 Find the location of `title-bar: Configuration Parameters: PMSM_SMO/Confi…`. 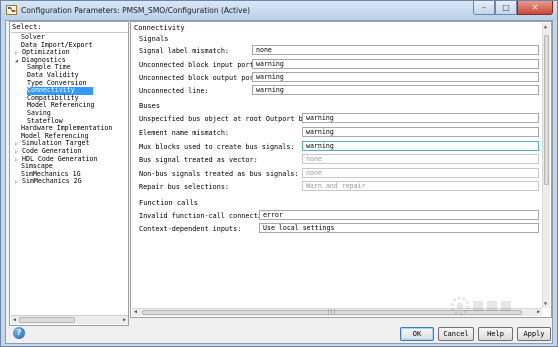

title-bar: Configuration Parameters: PMSM_SMO/Confi… is located at coordinates (279, 10).